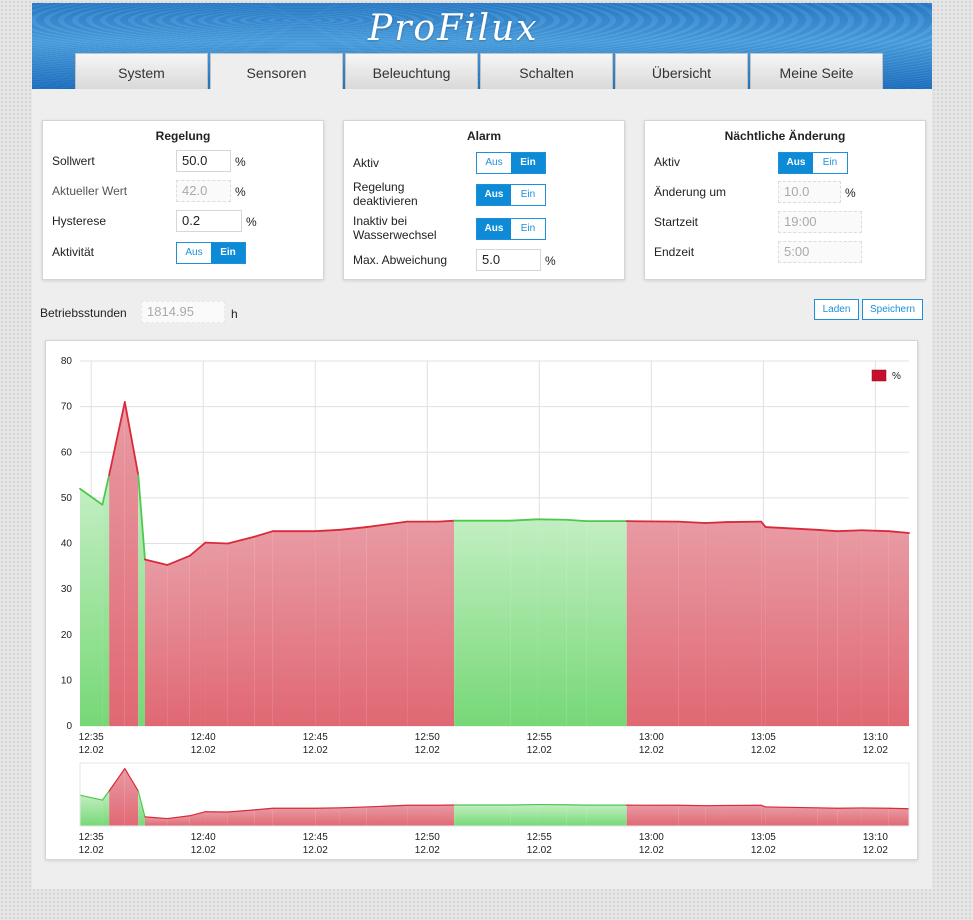 The image size is (973, 920). What do you see at coordinates (494, 163) in the screenshot?
I see `alarm-aktiv-off-button: Aus` at bounding box center [494, 163].